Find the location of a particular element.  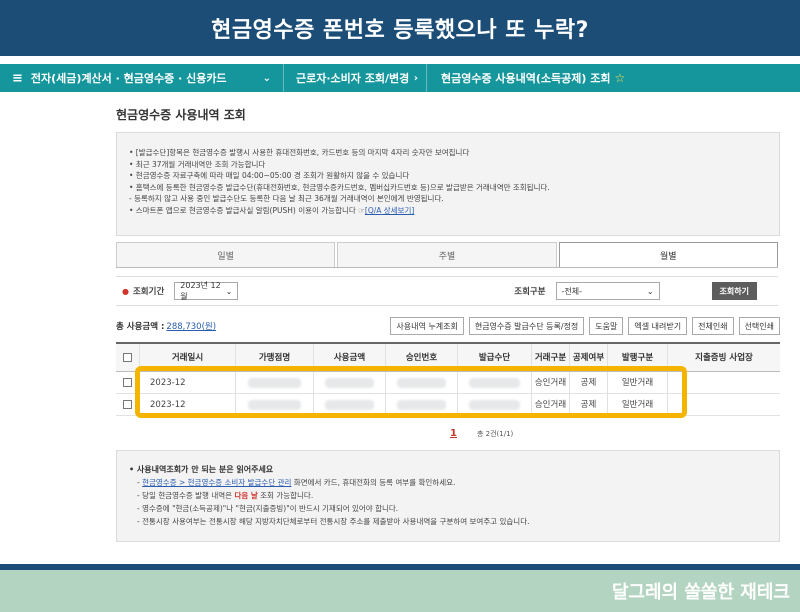

period-tabs: 일별 주별 월별 is located at coordinates (447, 255).